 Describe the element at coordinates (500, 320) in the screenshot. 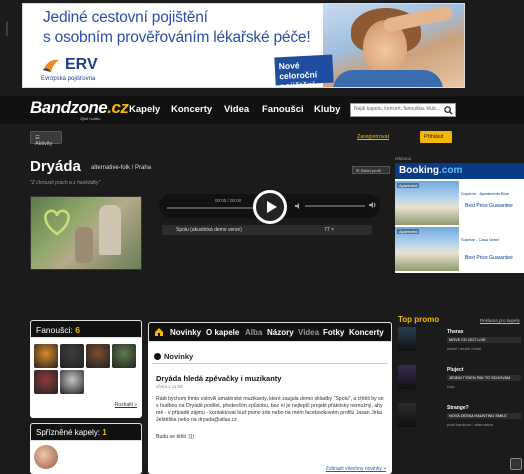

I see `promo-for-bands-link: Reklama pro kapely` at that location.